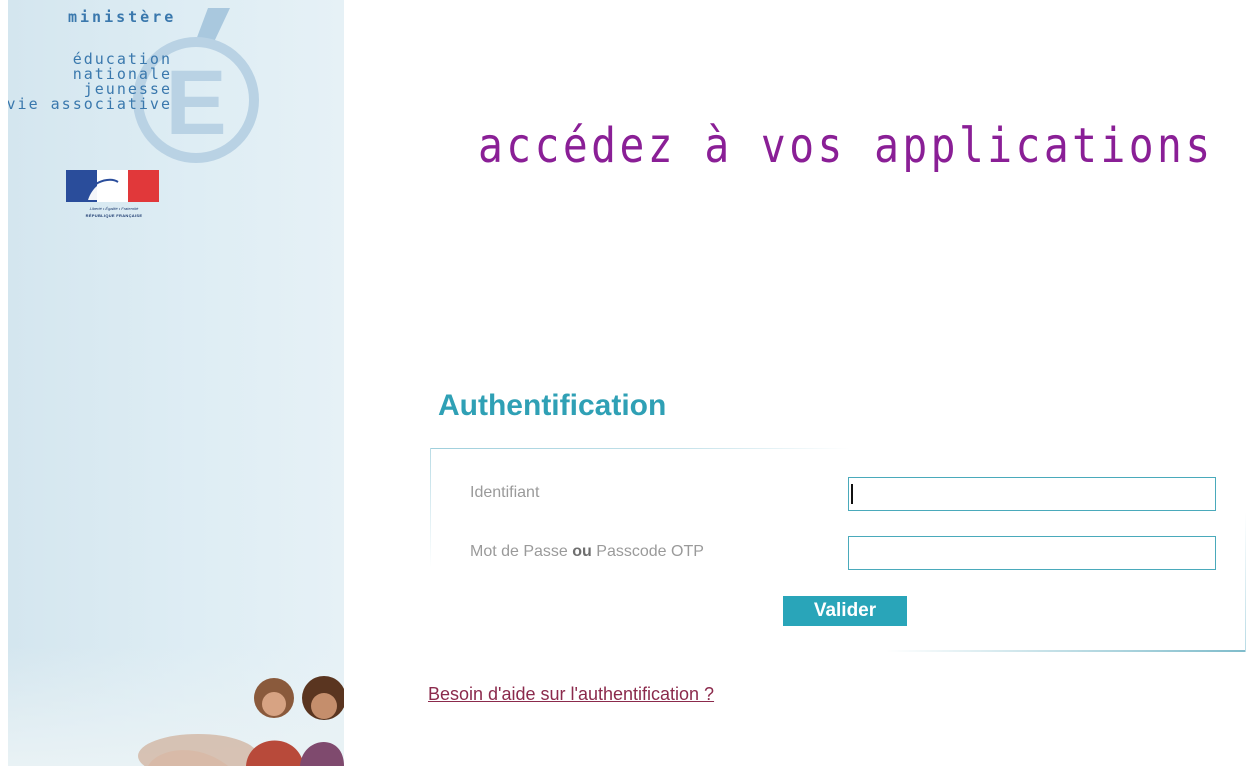  Describe the element at coordinates (195, 103) in the screenshot. I see `emblem-letter: E` at that location.